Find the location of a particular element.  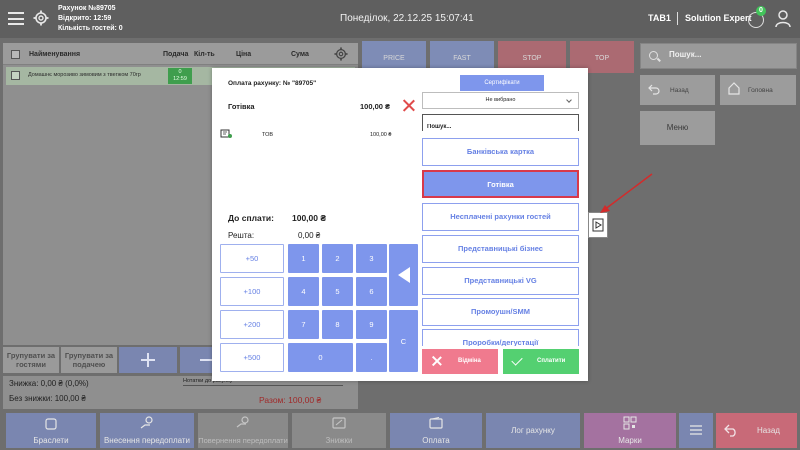

back-nav-label: Назад is located at coordinates (679, 90).